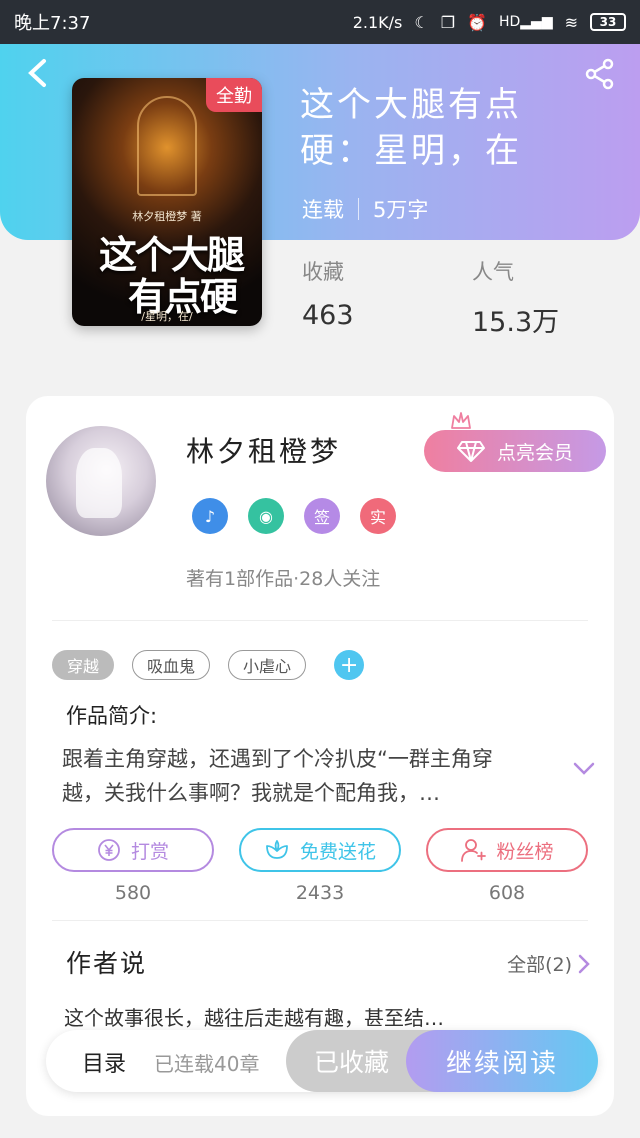 This screenshot has height=1138, width=640. Describe the element at coordinates (608, 22) in the screenshot. I see `battery-icon: 33` at that location.